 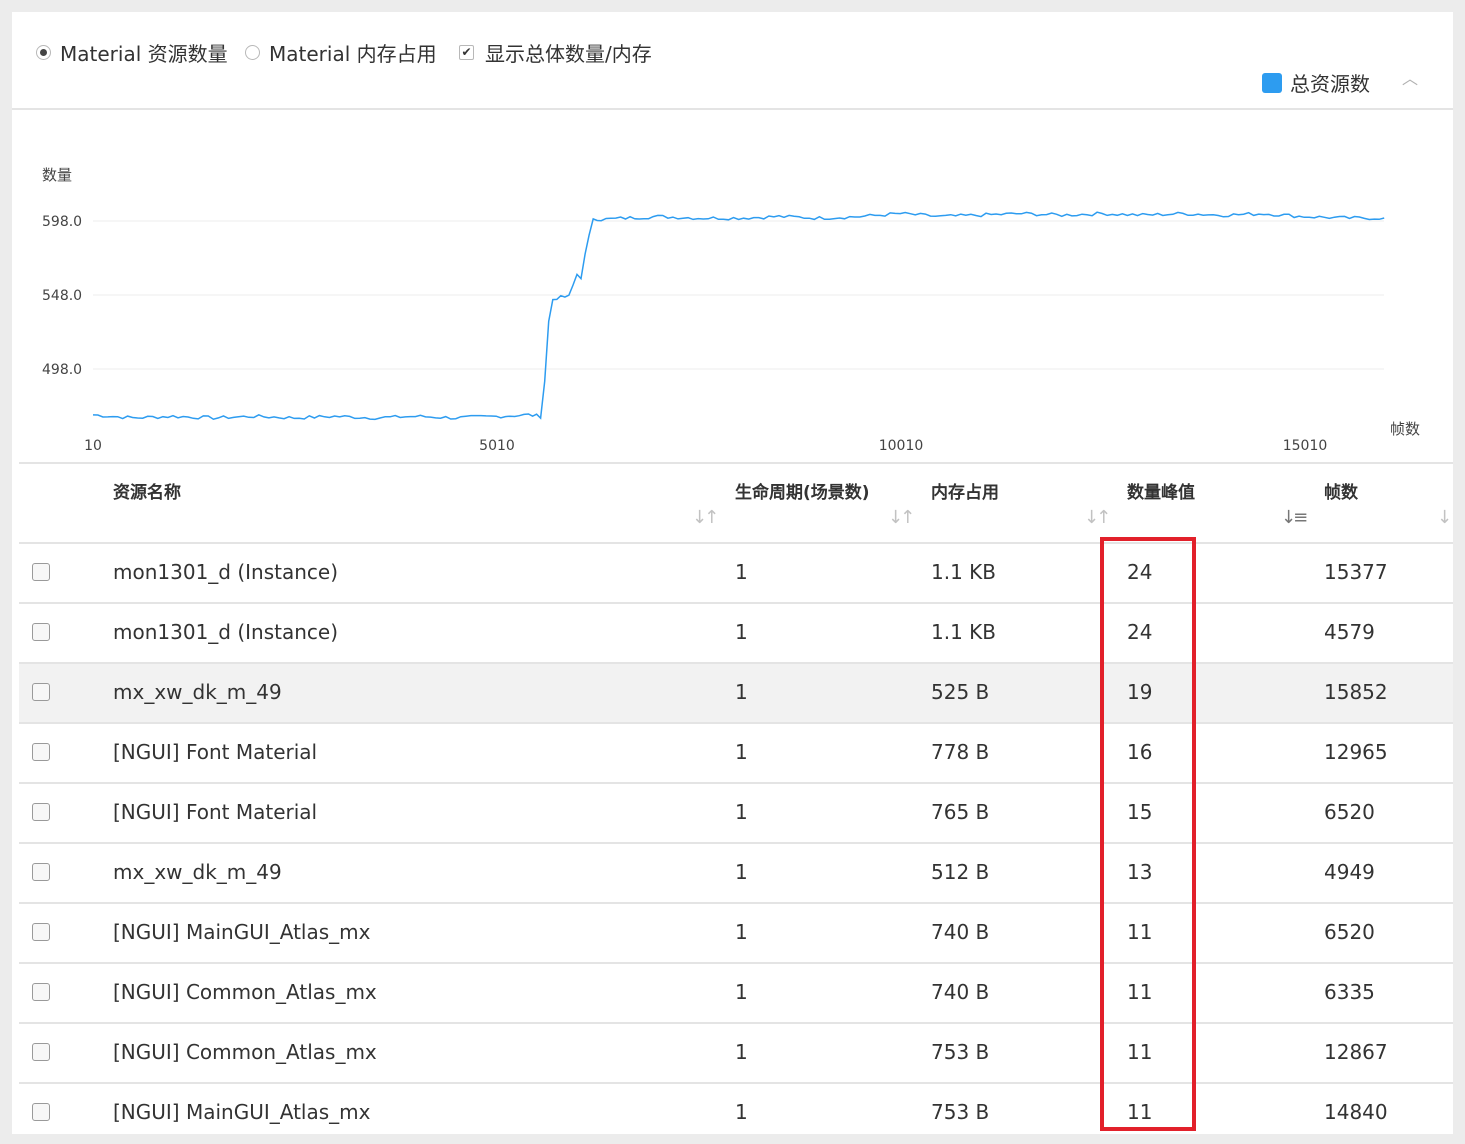 I want to click on radio-selected-icon, so click(x=43, y=52).